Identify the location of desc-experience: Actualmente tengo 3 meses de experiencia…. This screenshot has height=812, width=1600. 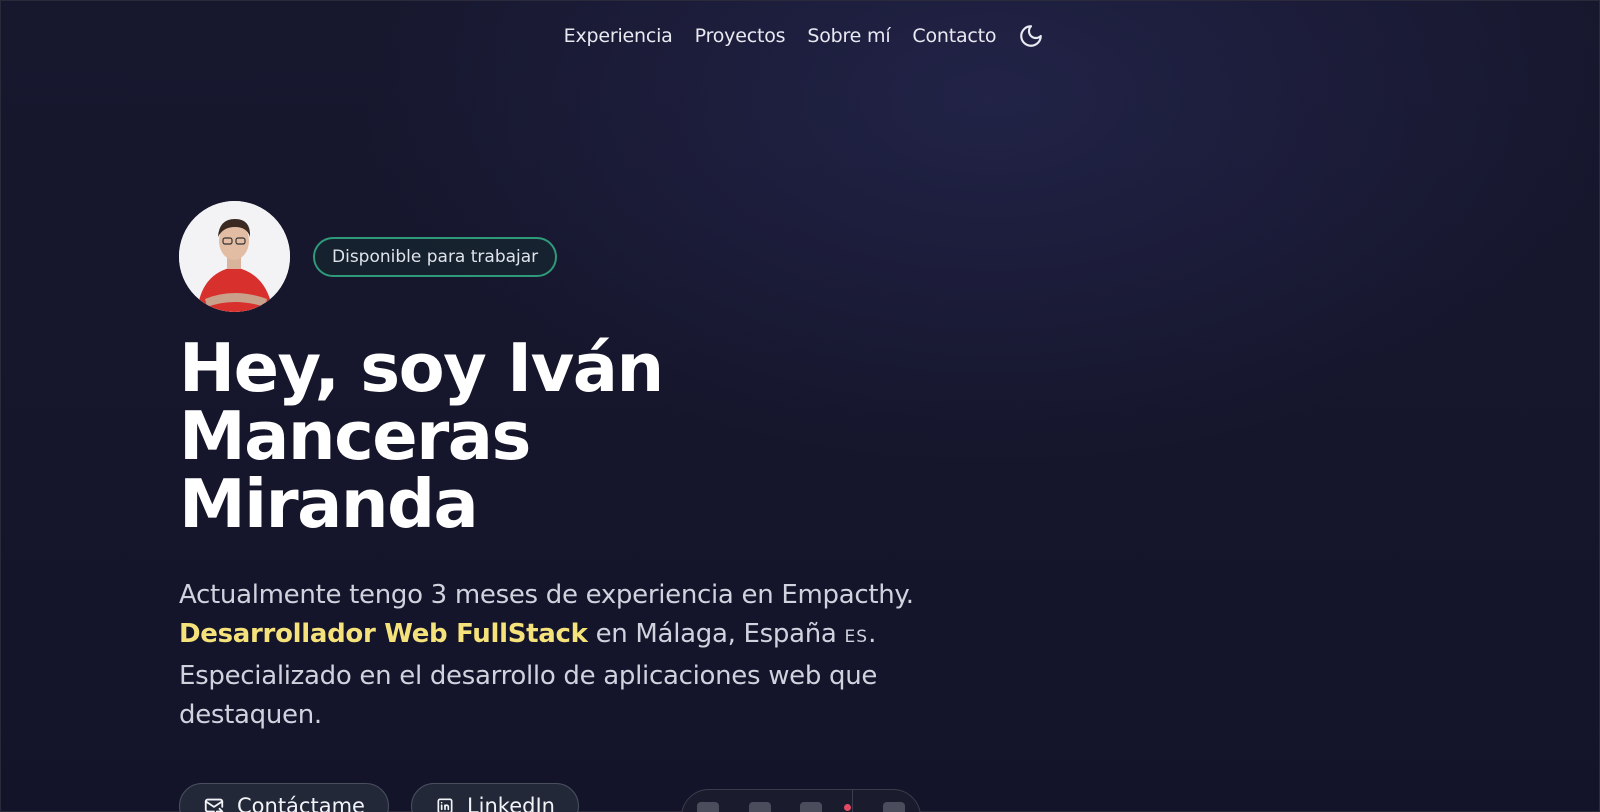
(546, 595).